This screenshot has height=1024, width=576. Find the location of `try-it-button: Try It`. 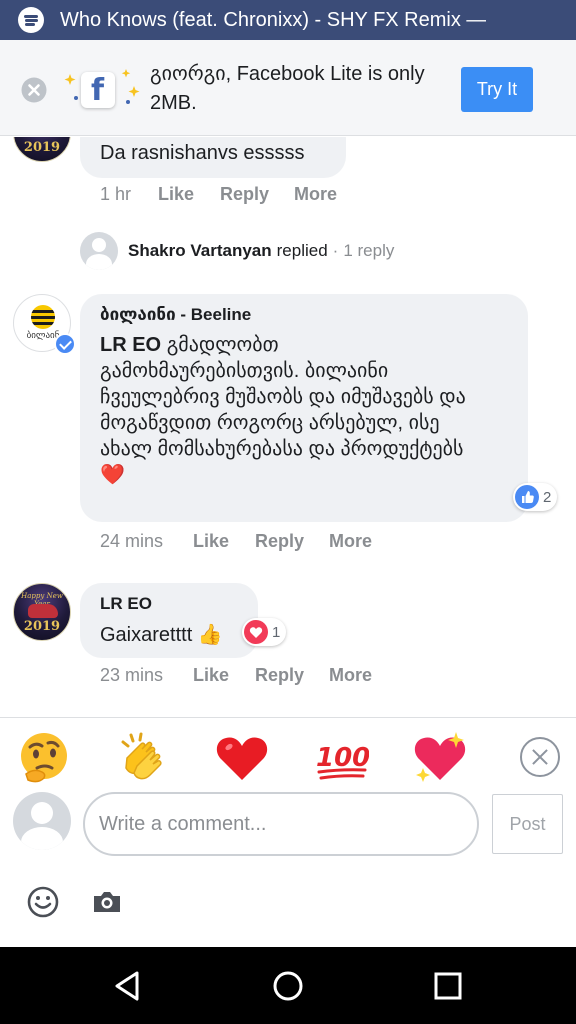

try-it-button: Try It is located at coordinates (497, 89).